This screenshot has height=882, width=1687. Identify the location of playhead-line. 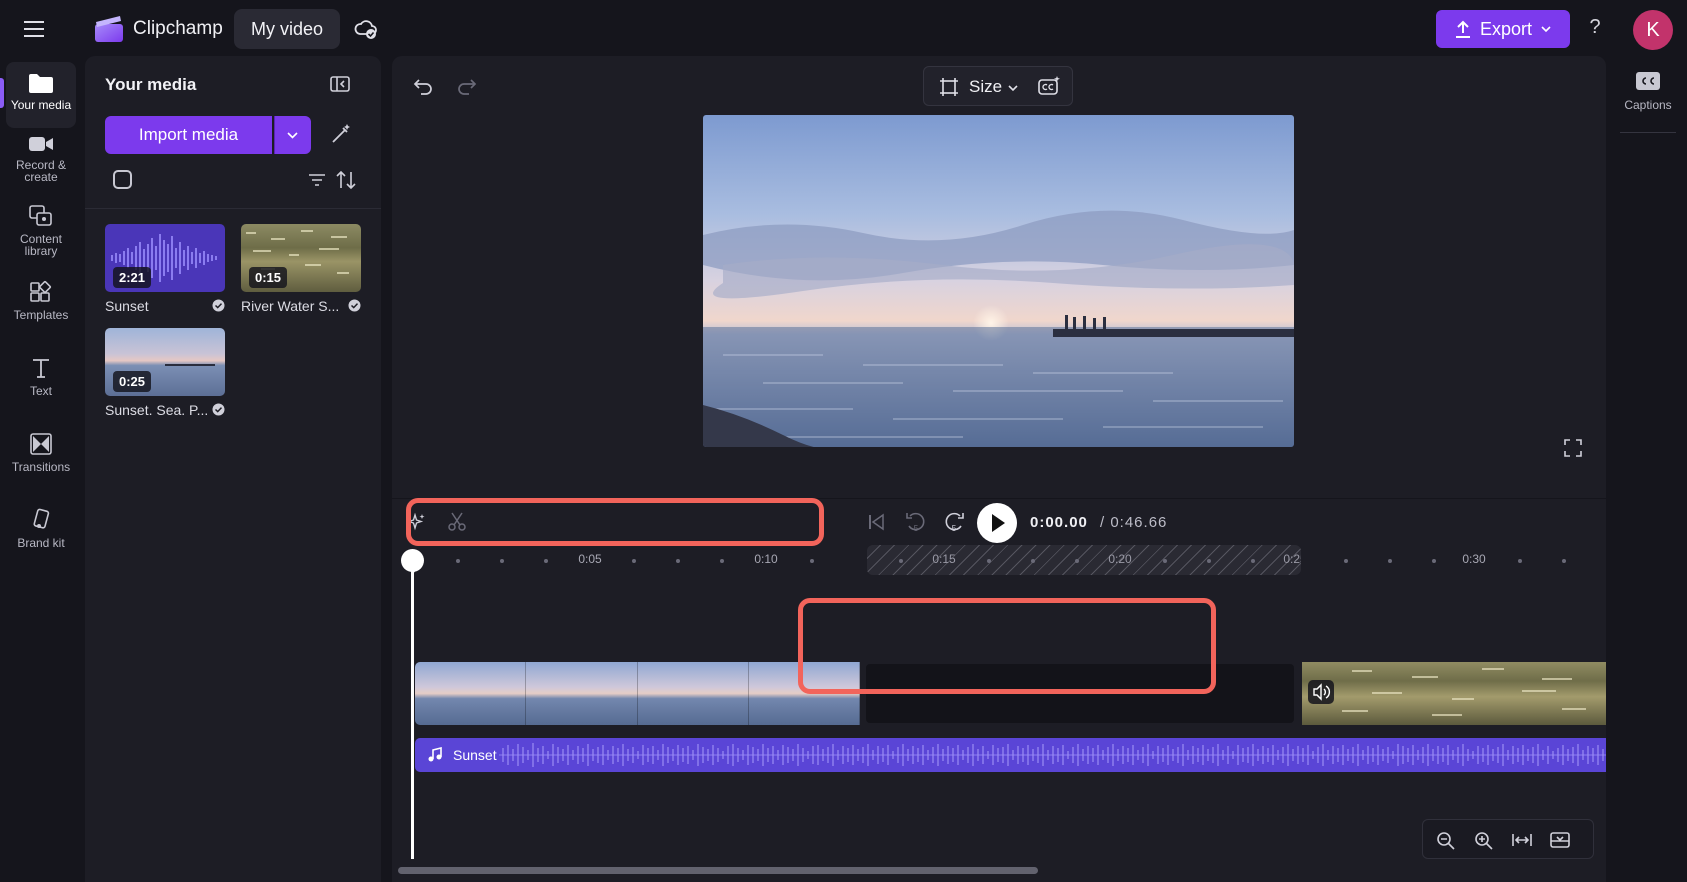
(412, 709).